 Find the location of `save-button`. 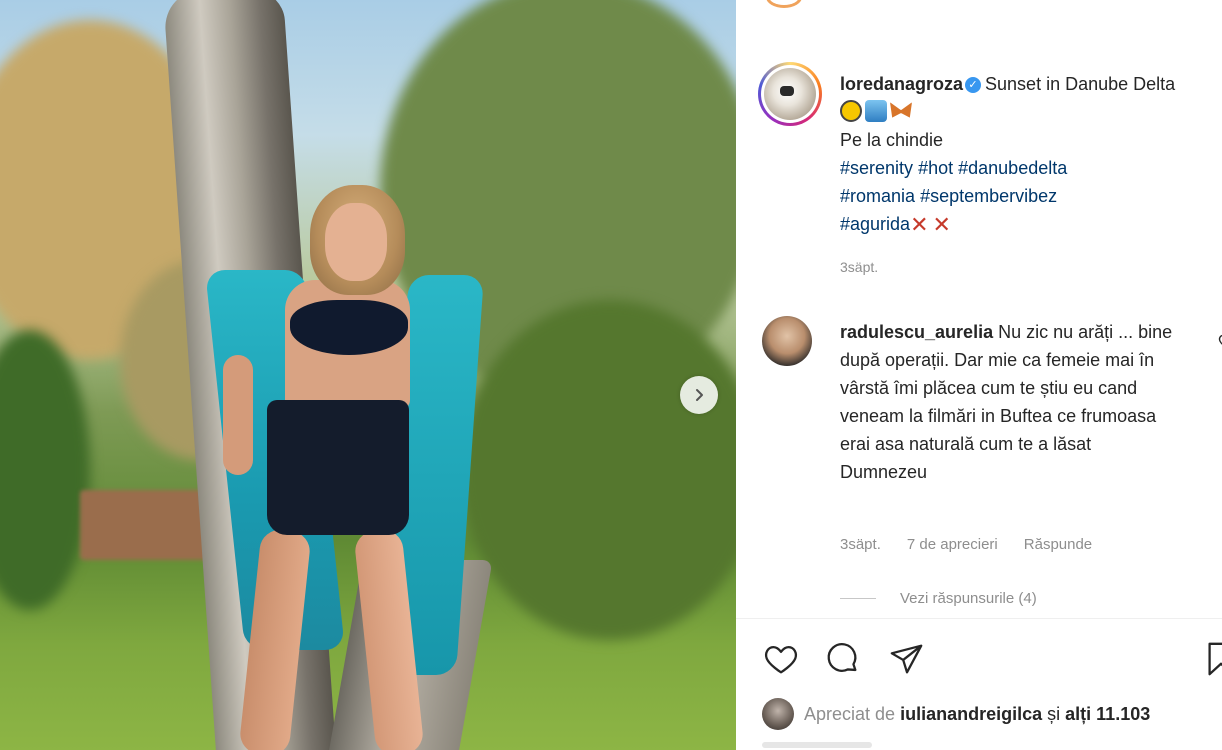

save-button is located at coordinates (1212, 659).